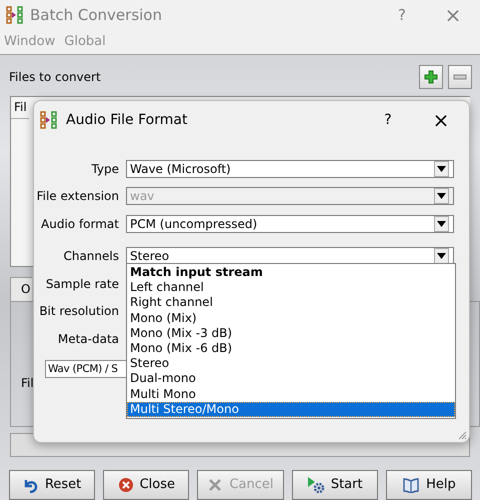 The width and height of the screenshot is (480, 500). What do you see at coordinates (290, 223) in the screenshot?
I see `dropdown: PCM (uncompressed)` at bounding box center [290, 223].